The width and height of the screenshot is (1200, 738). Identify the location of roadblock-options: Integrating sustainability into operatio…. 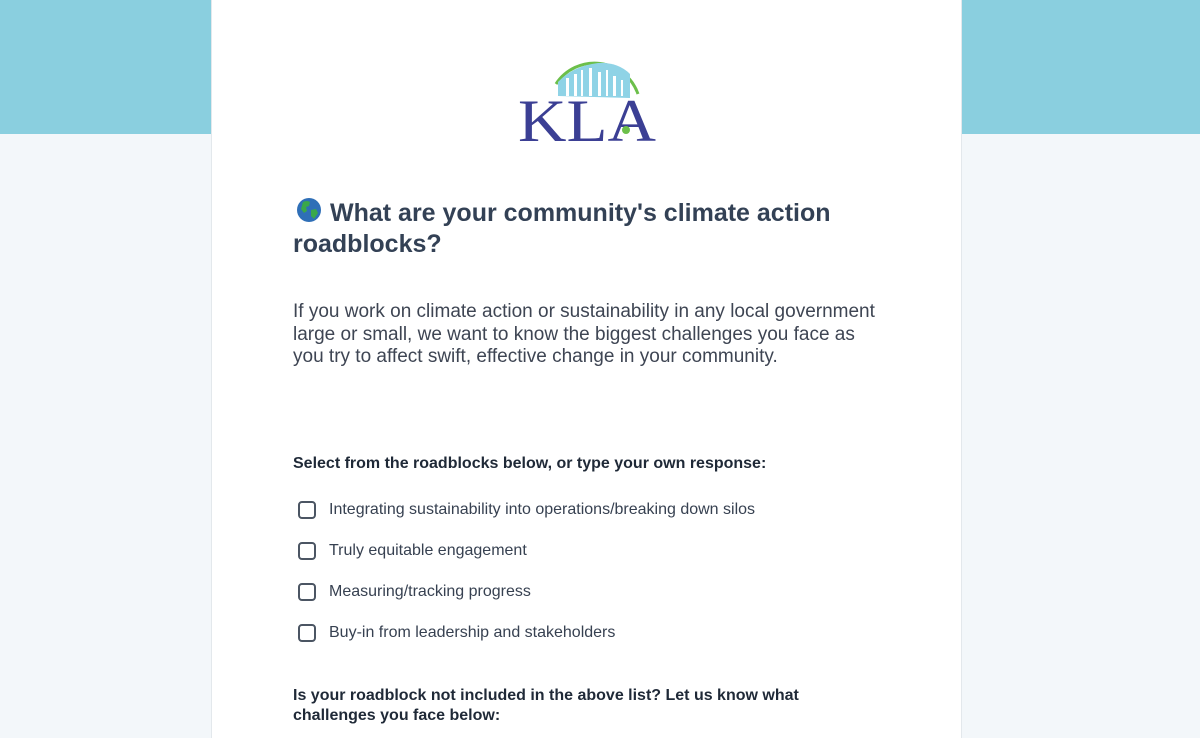
(598, 581).